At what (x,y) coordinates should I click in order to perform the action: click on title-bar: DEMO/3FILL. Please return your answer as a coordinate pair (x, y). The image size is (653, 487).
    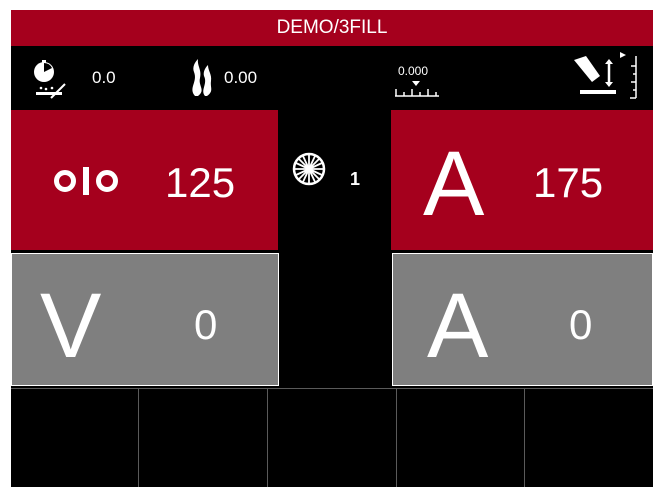
    Looking at the image, I should click on (332, 28).